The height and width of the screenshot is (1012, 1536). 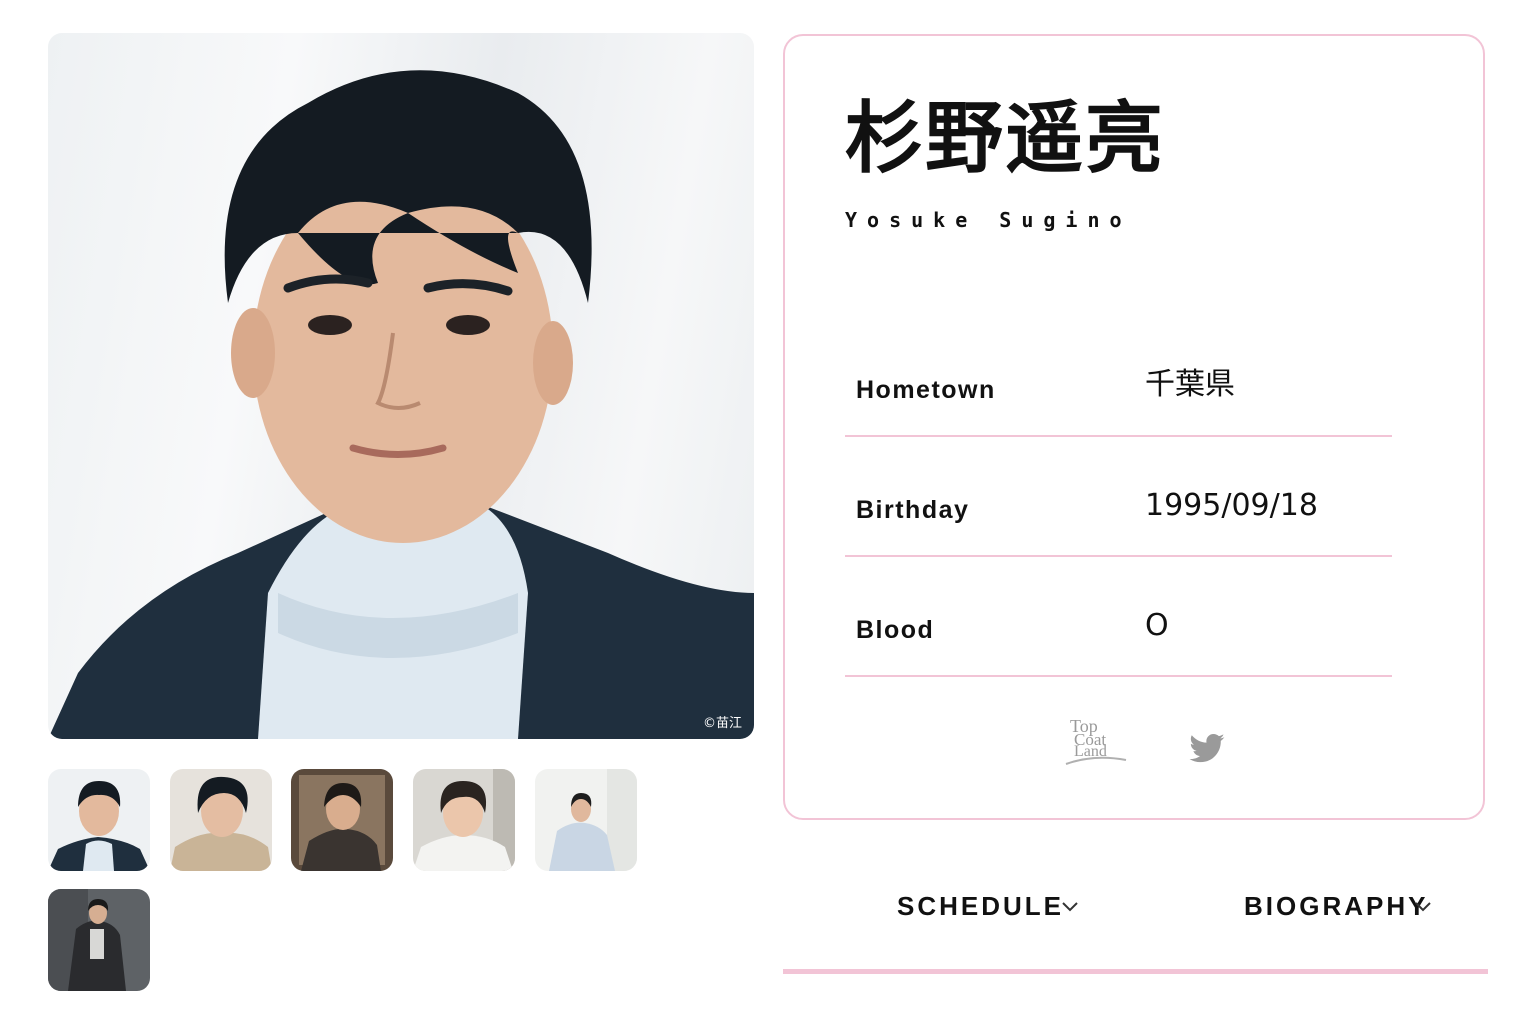 What do you see at coordinates (895, 630) in the screenshot?
I see `blood-label: Blood` at bounding box center [895, 630].